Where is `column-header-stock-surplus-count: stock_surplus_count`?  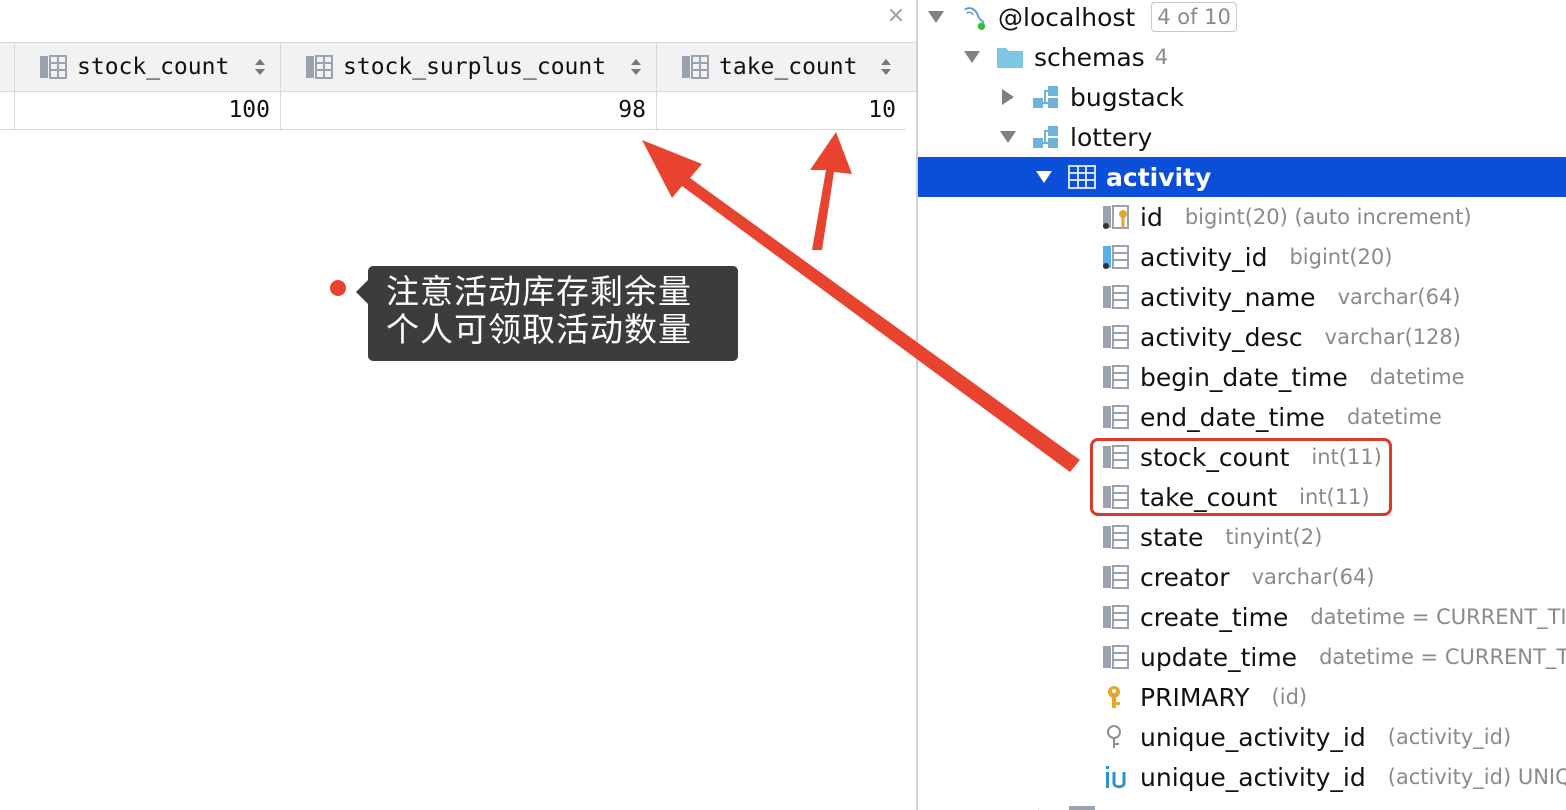 column-header-stock-surplus-count: stock_surplus_count is located at coordinates (468, 67).